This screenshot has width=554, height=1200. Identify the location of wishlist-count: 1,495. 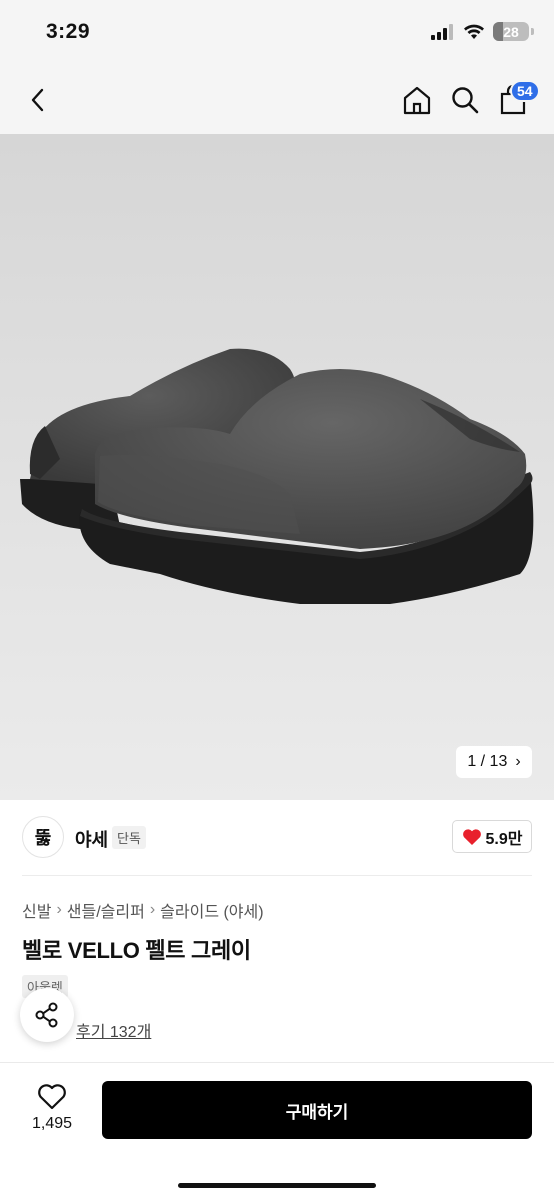
(52, 1123).